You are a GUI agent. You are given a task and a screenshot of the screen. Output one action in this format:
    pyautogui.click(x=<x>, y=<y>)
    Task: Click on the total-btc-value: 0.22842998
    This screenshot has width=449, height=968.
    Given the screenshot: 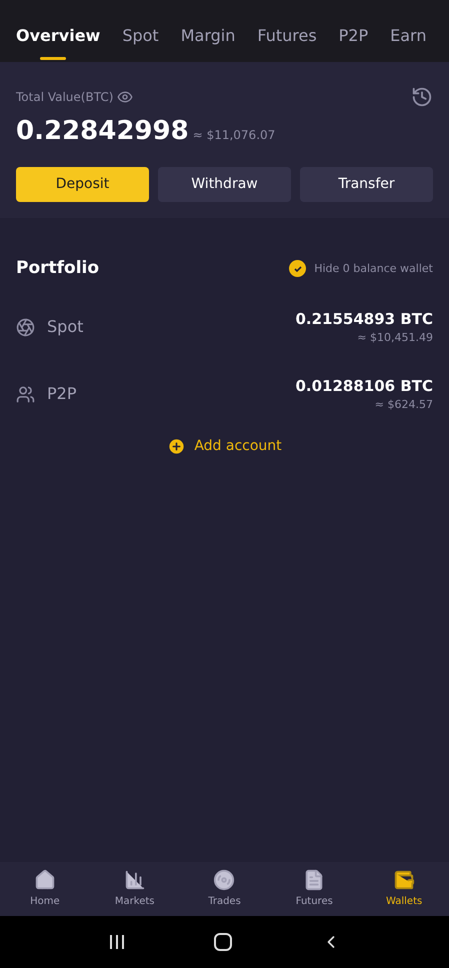 What is the action you would take?
    pyautogui.click(x=102, y=131)
    